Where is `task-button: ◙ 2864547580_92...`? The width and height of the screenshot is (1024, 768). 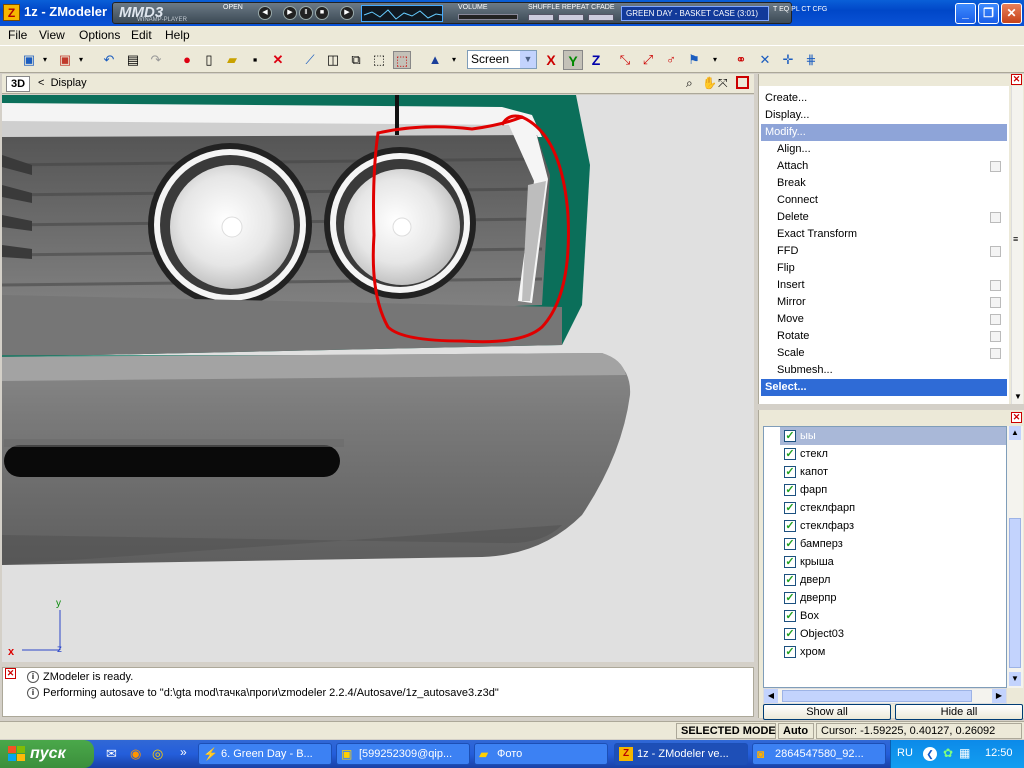
task-button: ◙ 2864547580_92... is located at coordinates (819, 754).